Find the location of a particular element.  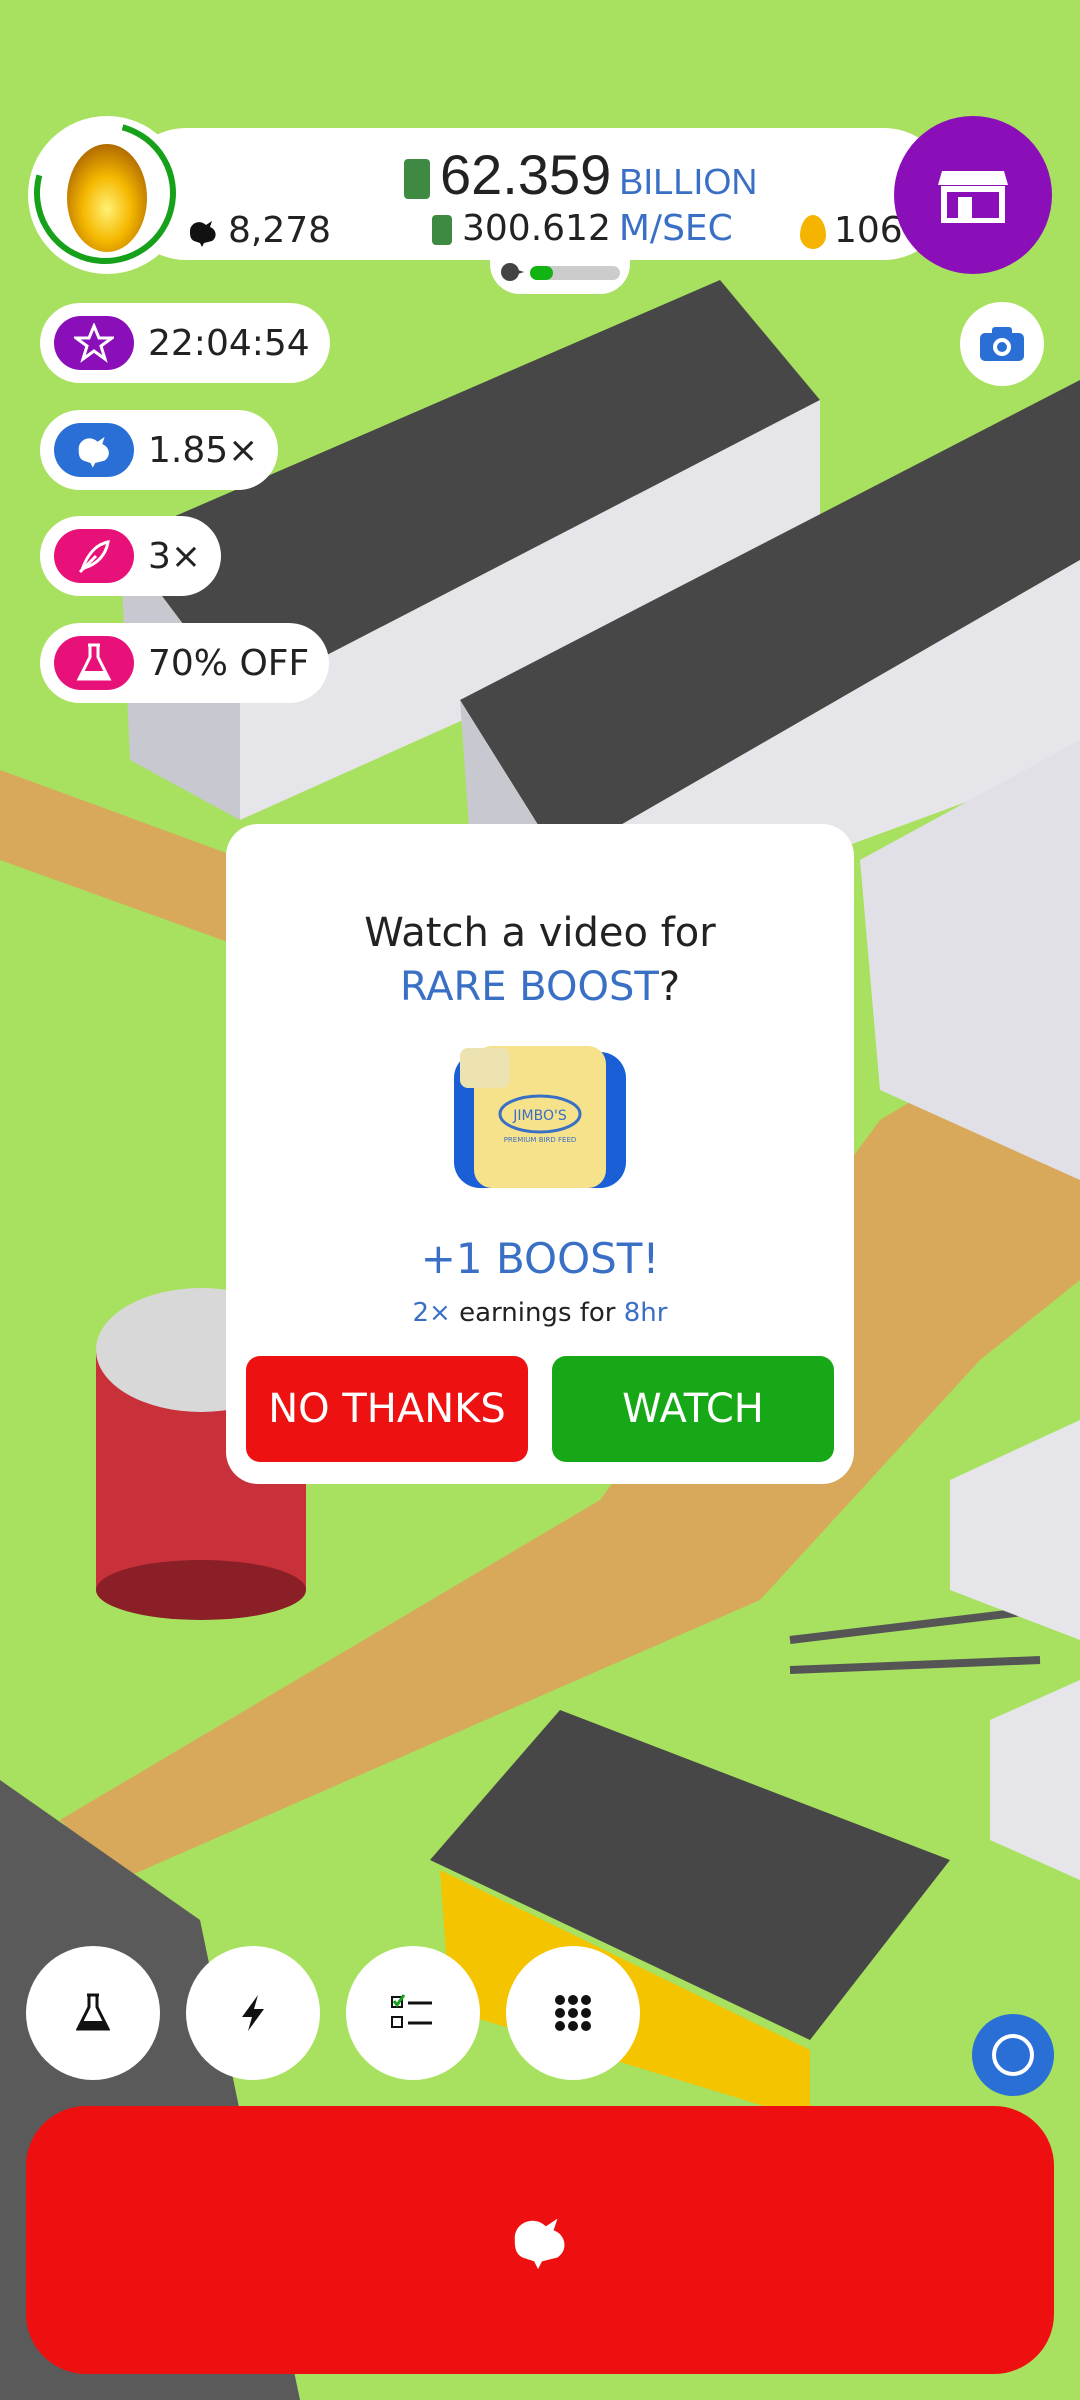

circle-icon is located at coordinates (1013, 2055).